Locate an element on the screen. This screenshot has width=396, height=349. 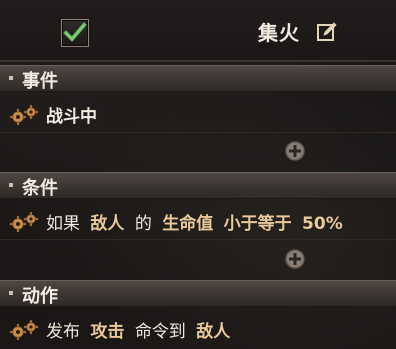
checkmark-icon is located at coordinates (75, 32).